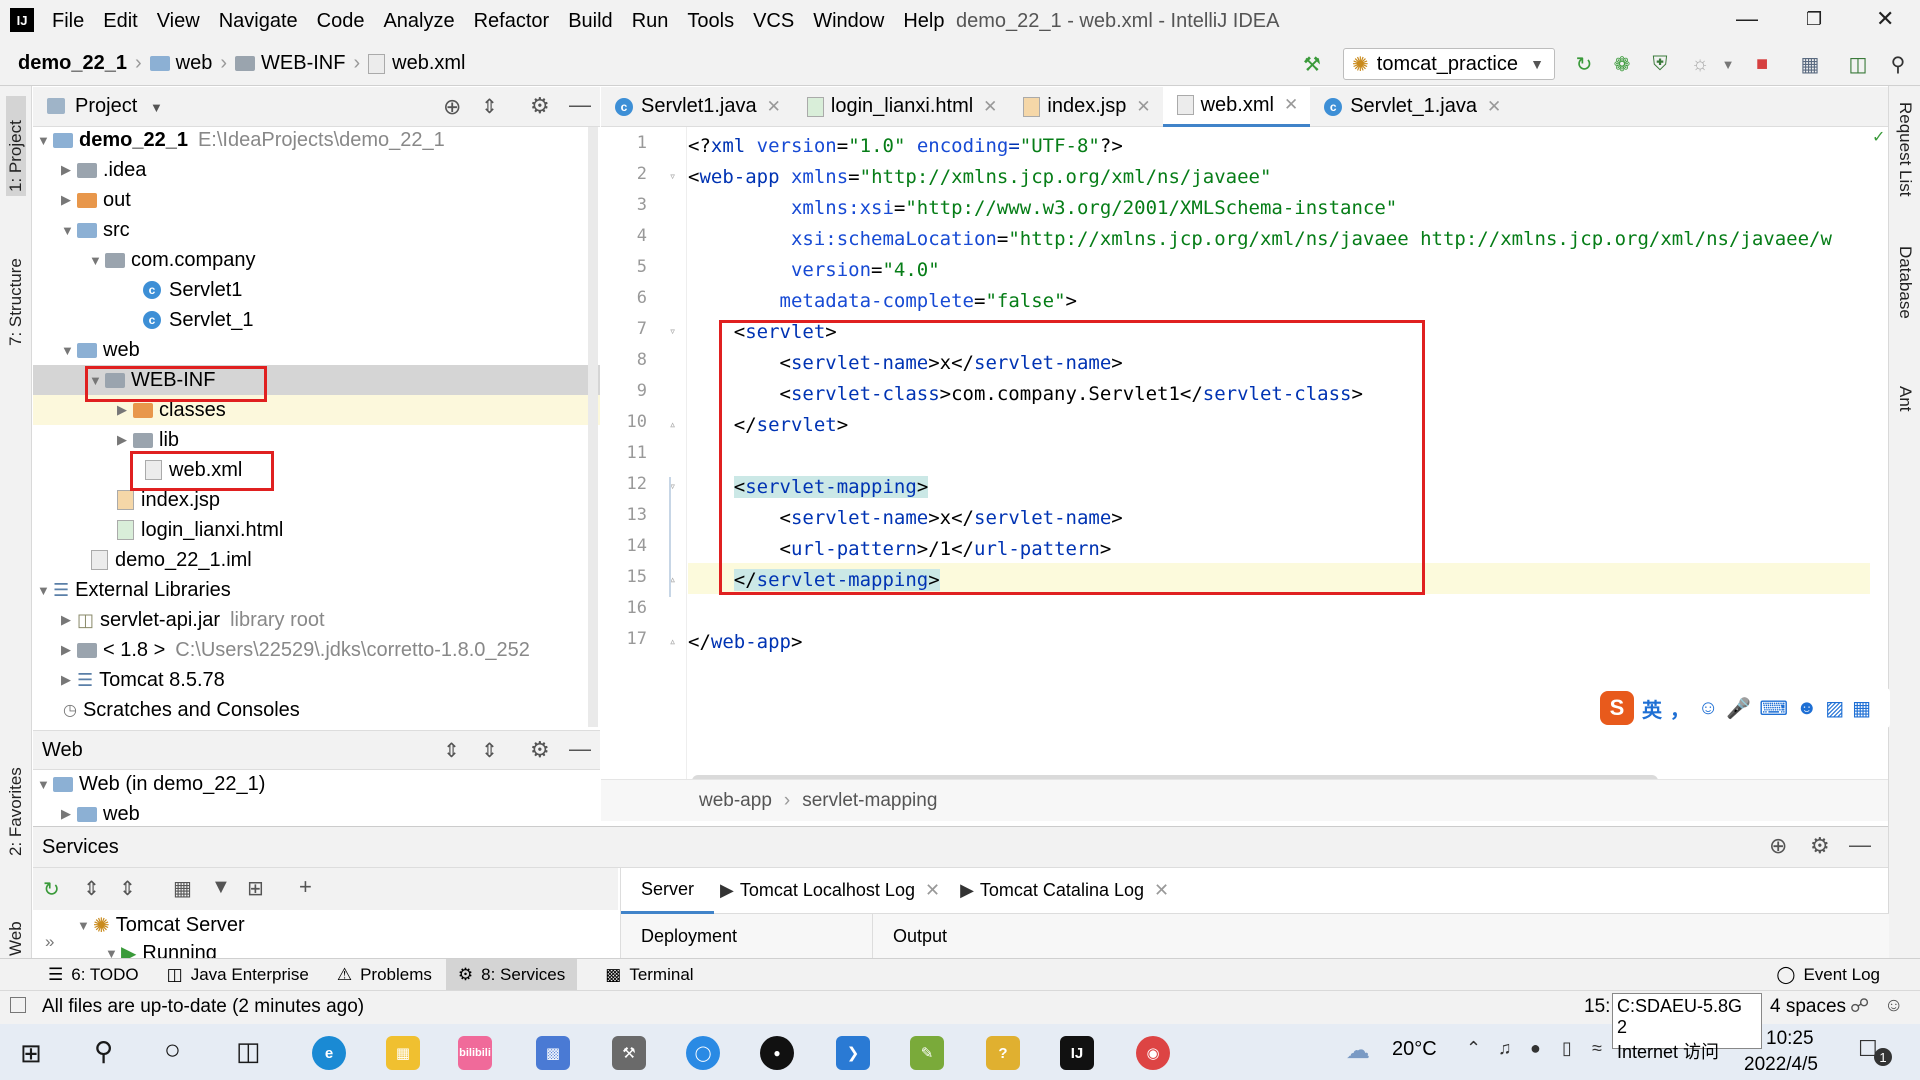 This screenshot has height=1080, width=1920. What do you see at coordinates (882, 301) in the screenshot?
I see `code-line: metadata-complete="false">` at bounding box center [882, 301].